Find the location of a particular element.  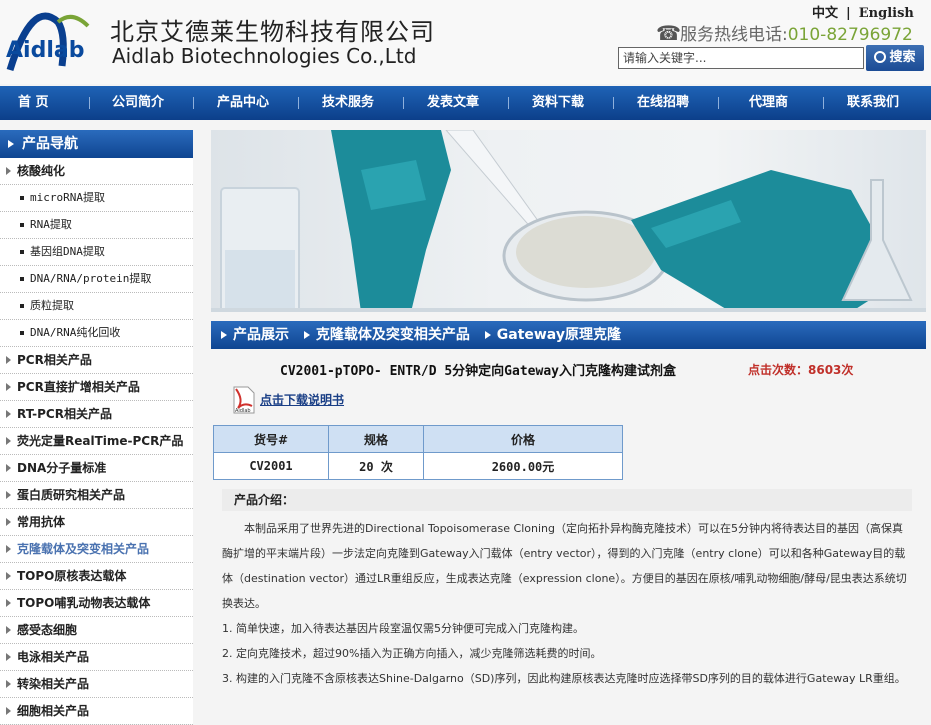

search-button: 搜索 is located at coordinates (895, 58).